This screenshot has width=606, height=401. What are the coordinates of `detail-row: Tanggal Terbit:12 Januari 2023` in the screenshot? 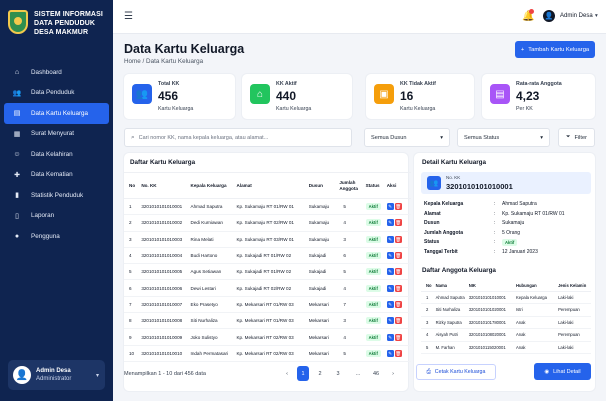 It's located at (481, 252).